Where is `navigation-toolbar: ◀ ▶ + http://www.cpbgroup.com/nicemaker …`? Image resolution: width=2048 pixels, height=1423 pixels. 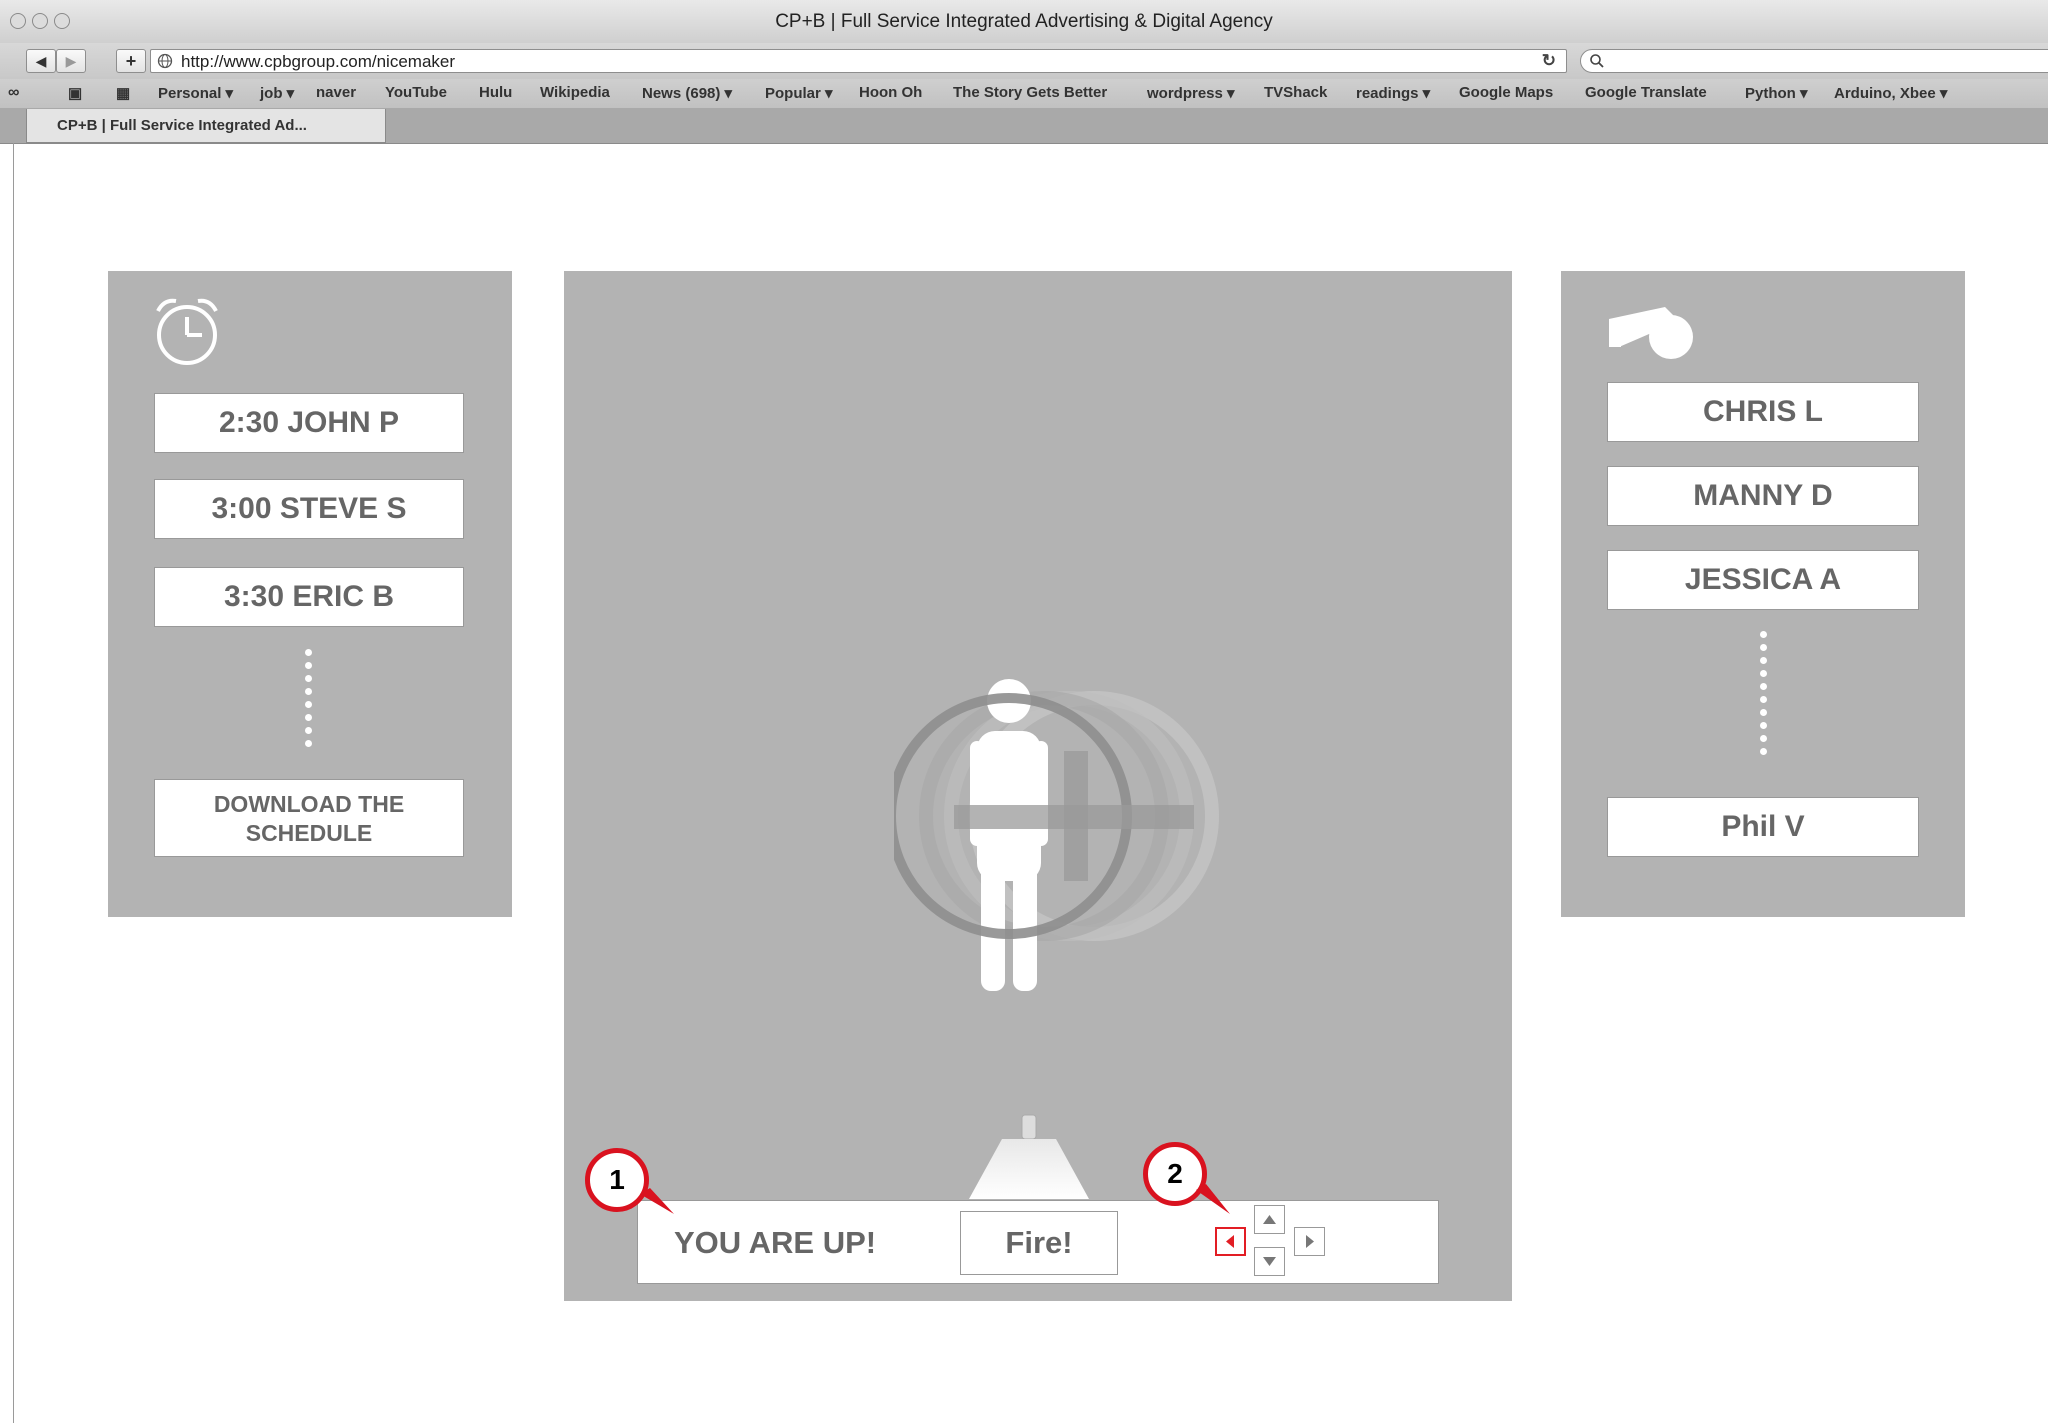 navigation-toolbar: ◀ ▶ + http://www.cpbgroup.com/nicemaker … is located at coordinates (1024, 61).